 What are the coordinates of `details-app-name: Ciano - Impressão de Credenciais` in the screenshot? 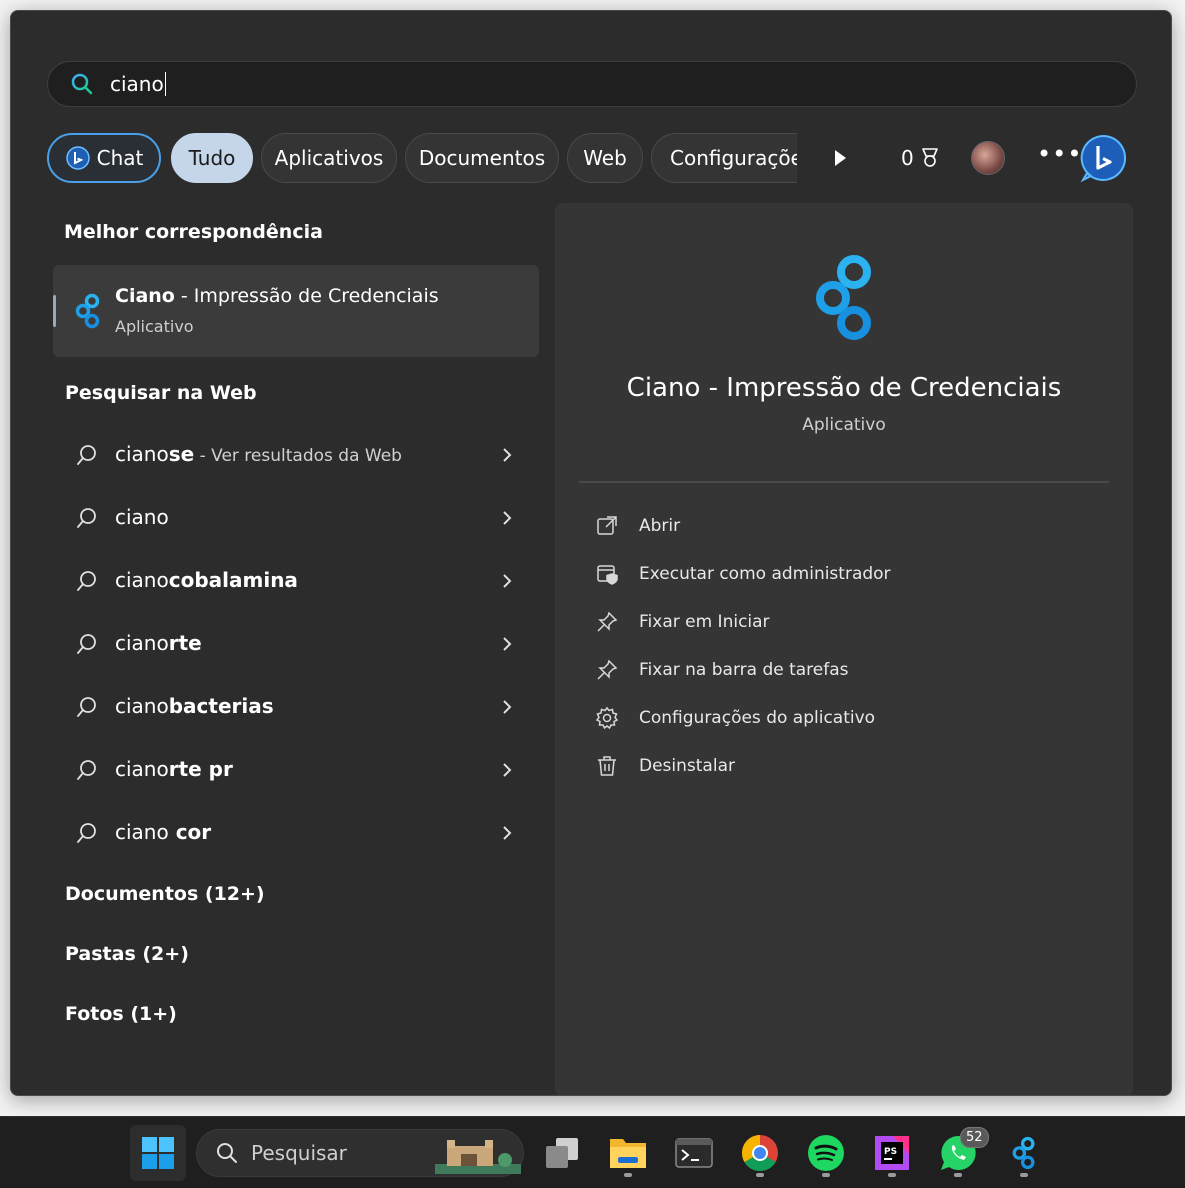 It's located at (844, 388).